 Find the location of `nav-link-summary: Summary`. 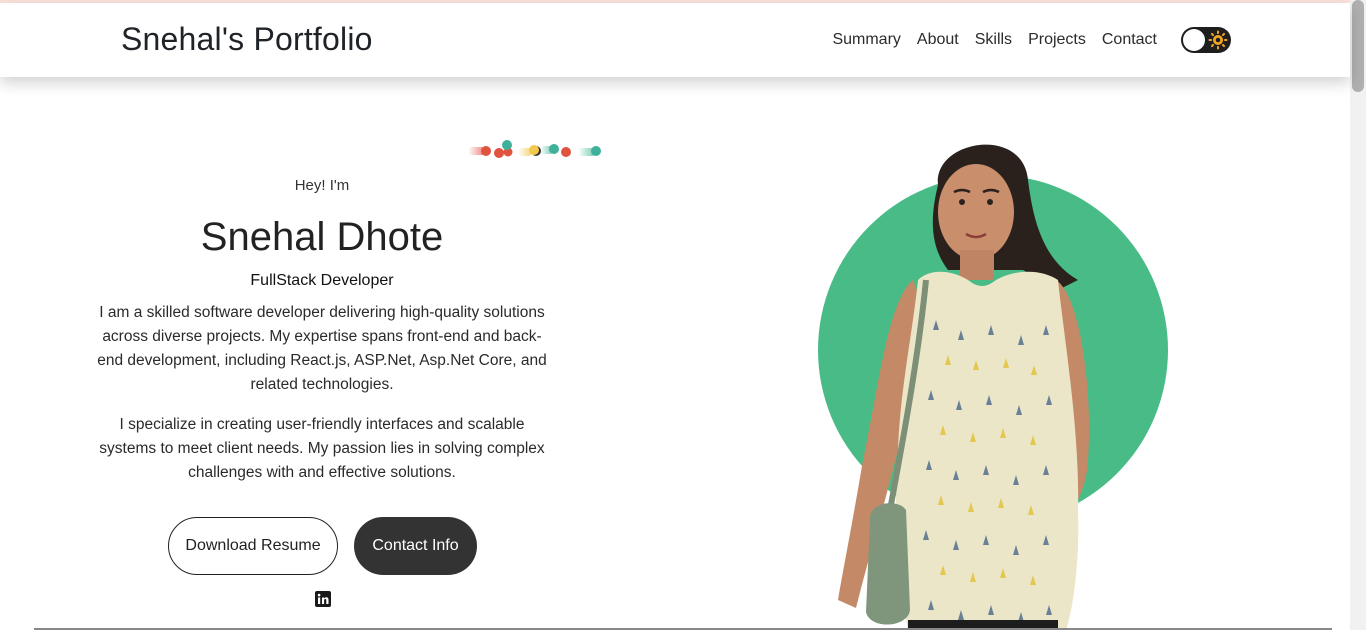

nav-link-summary: Summary is located at coordinates (866, 40).